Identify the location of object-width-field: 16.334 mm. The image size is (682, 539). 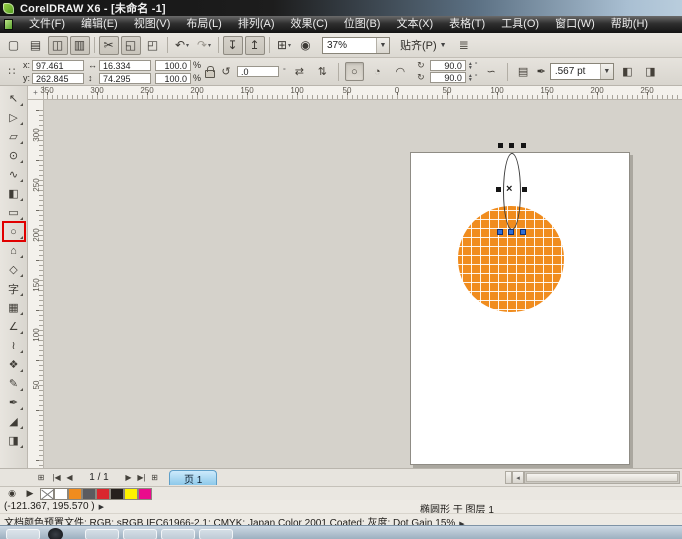
(125, 70).